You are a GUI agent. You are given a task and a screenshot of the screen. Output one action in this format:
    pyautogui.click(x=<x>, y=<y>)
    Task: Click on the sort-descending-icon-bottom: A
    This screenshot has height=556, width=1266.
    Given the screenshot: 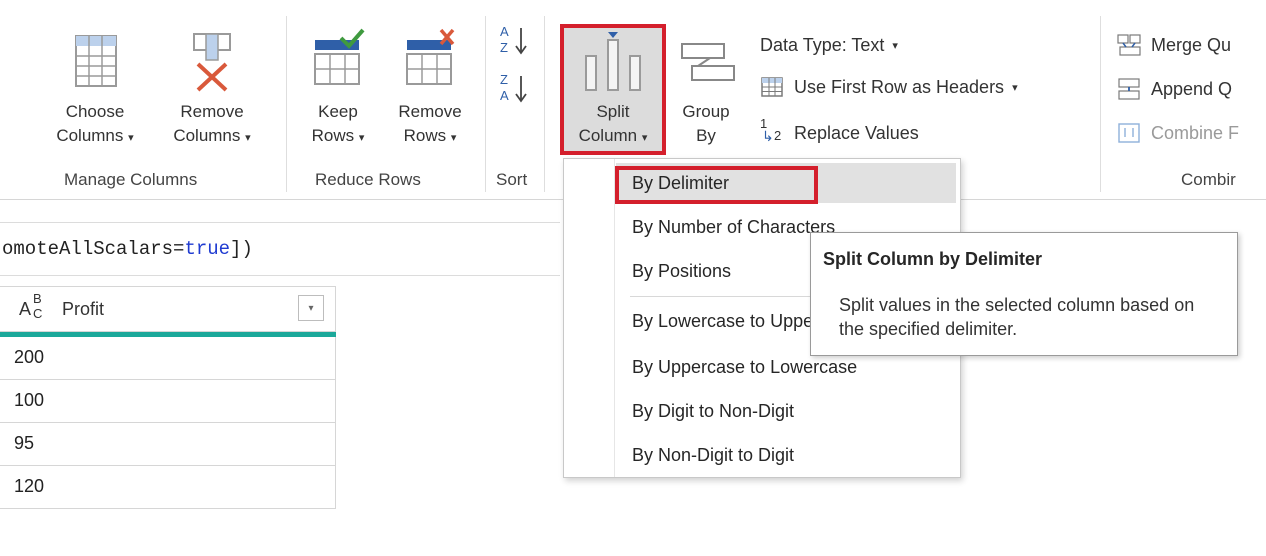 What is the action you would take?
    pyautogui.click(x=504, y=95)
    